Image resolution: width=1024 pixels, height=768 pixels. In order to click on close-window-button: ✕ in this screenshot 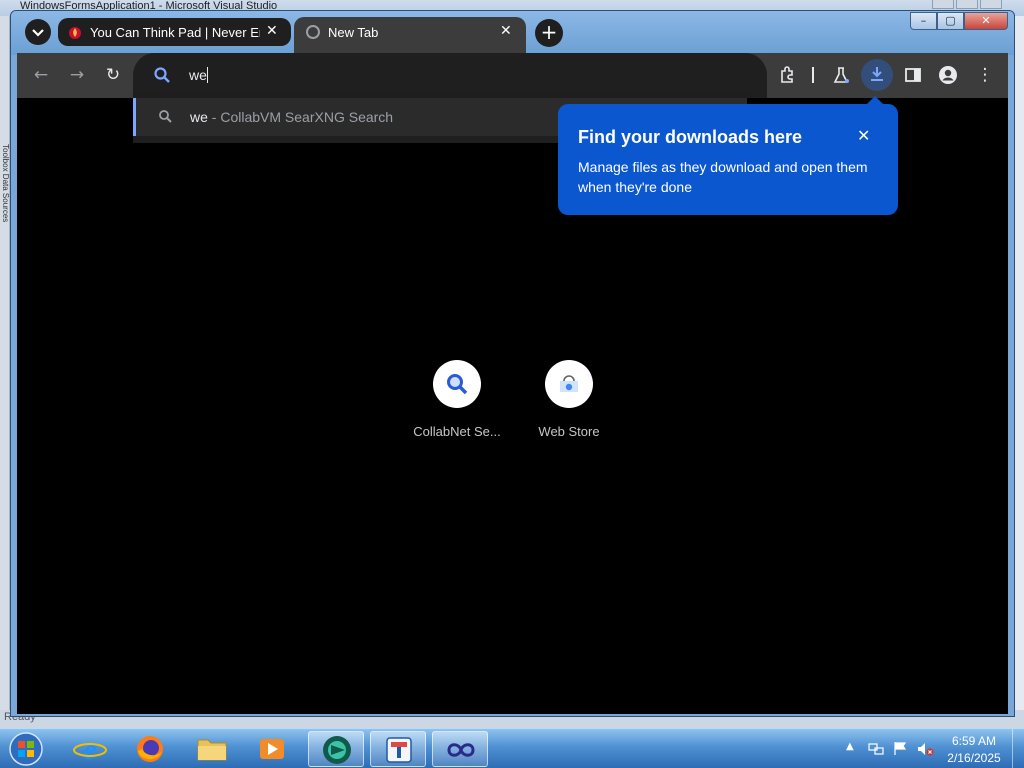, I will do `click(986, 21)`.